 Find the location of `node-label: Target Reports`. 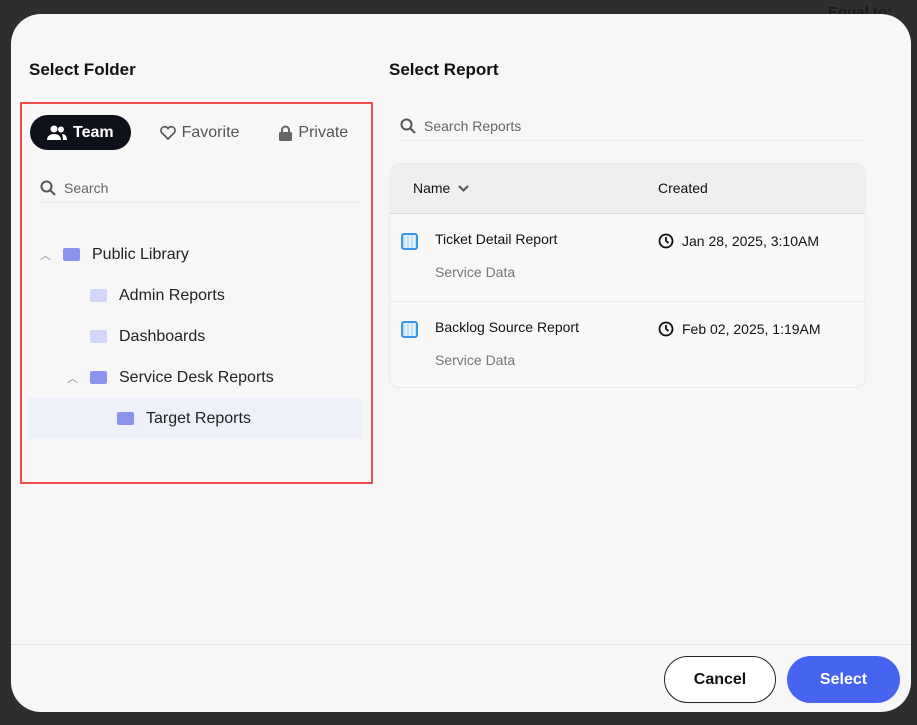

node-label: Target Reports is located at coordinates (198, 418).